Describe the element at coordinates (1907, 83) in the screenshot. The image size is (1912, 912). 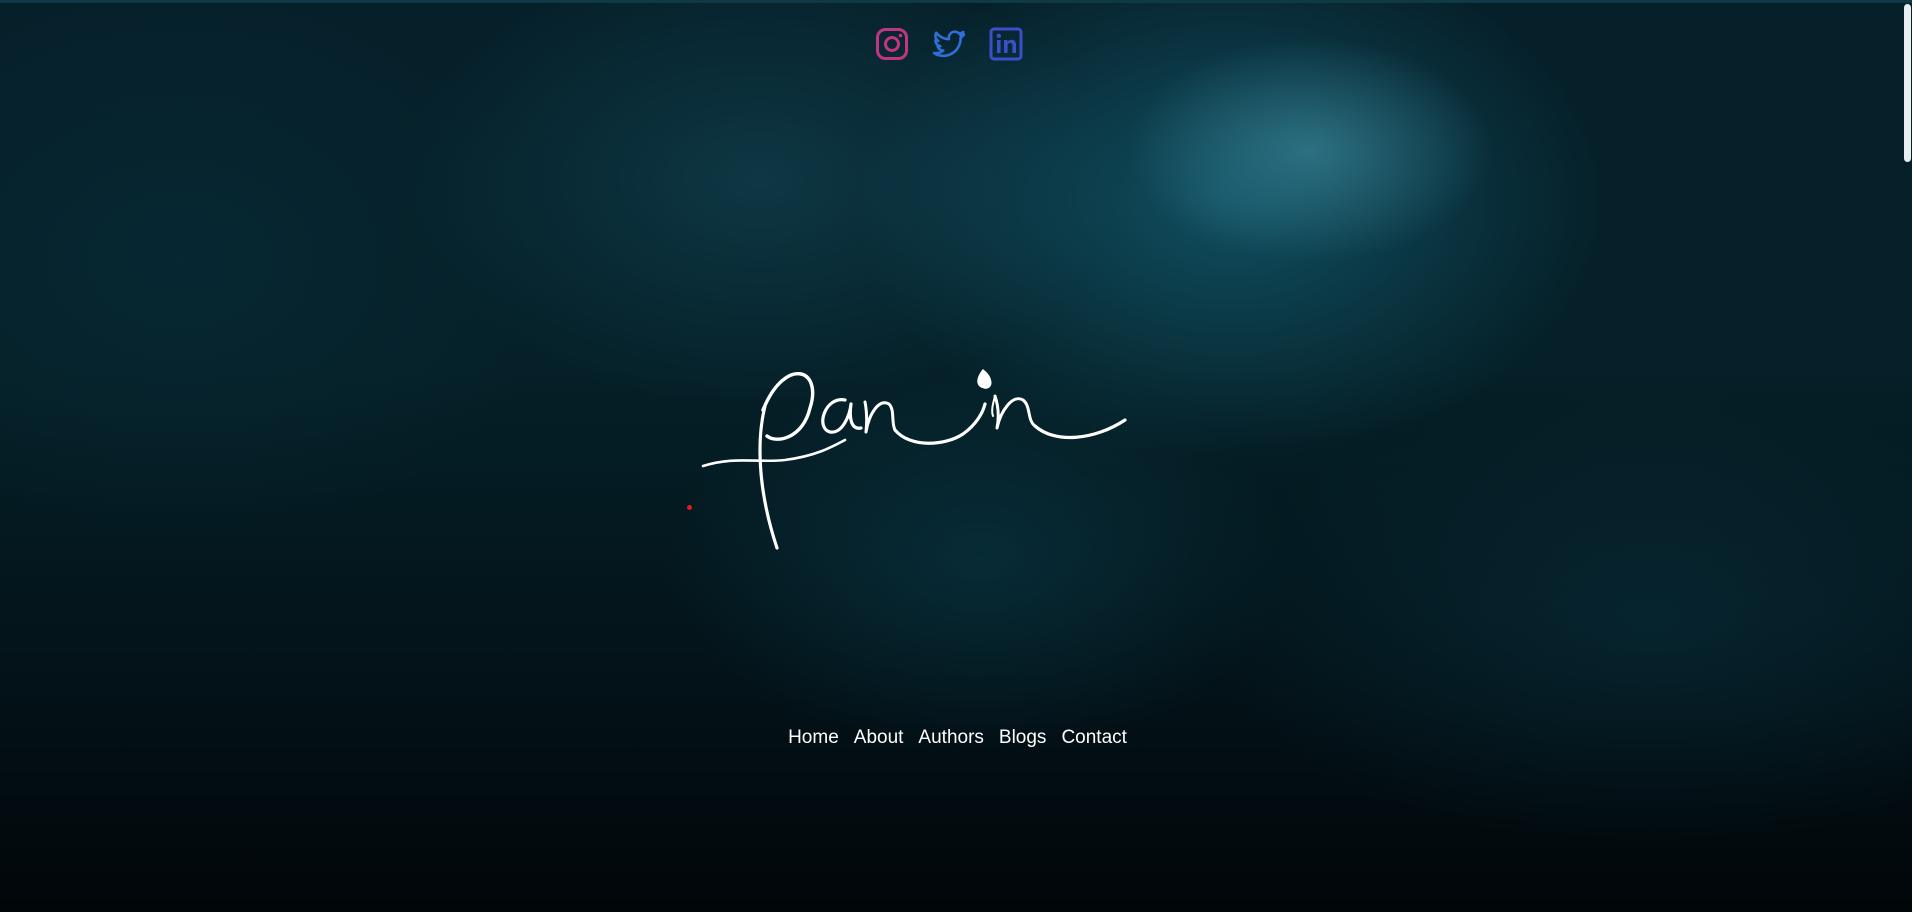
I see `scrollbar-thumb` at that location.